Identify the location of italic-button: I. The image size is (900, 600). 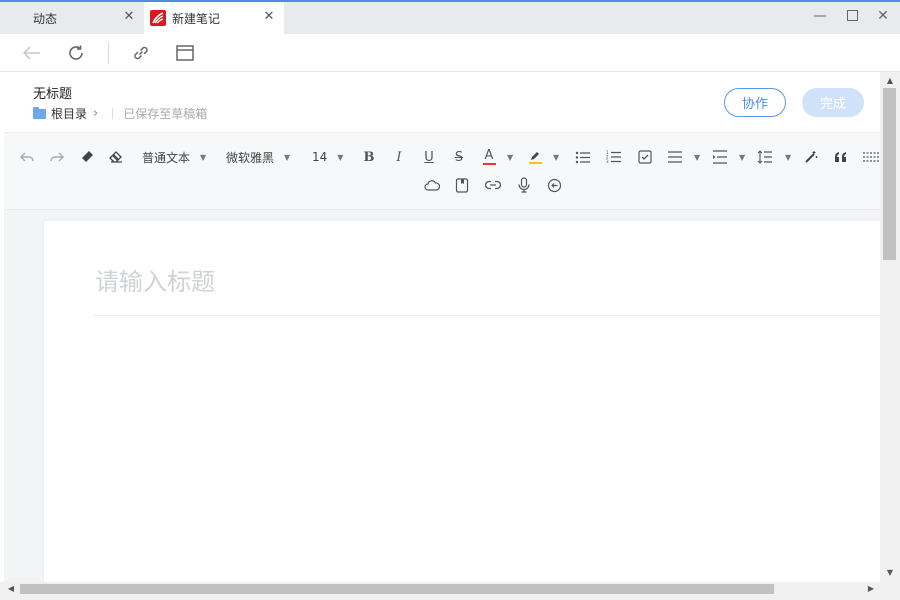
(399, 157).